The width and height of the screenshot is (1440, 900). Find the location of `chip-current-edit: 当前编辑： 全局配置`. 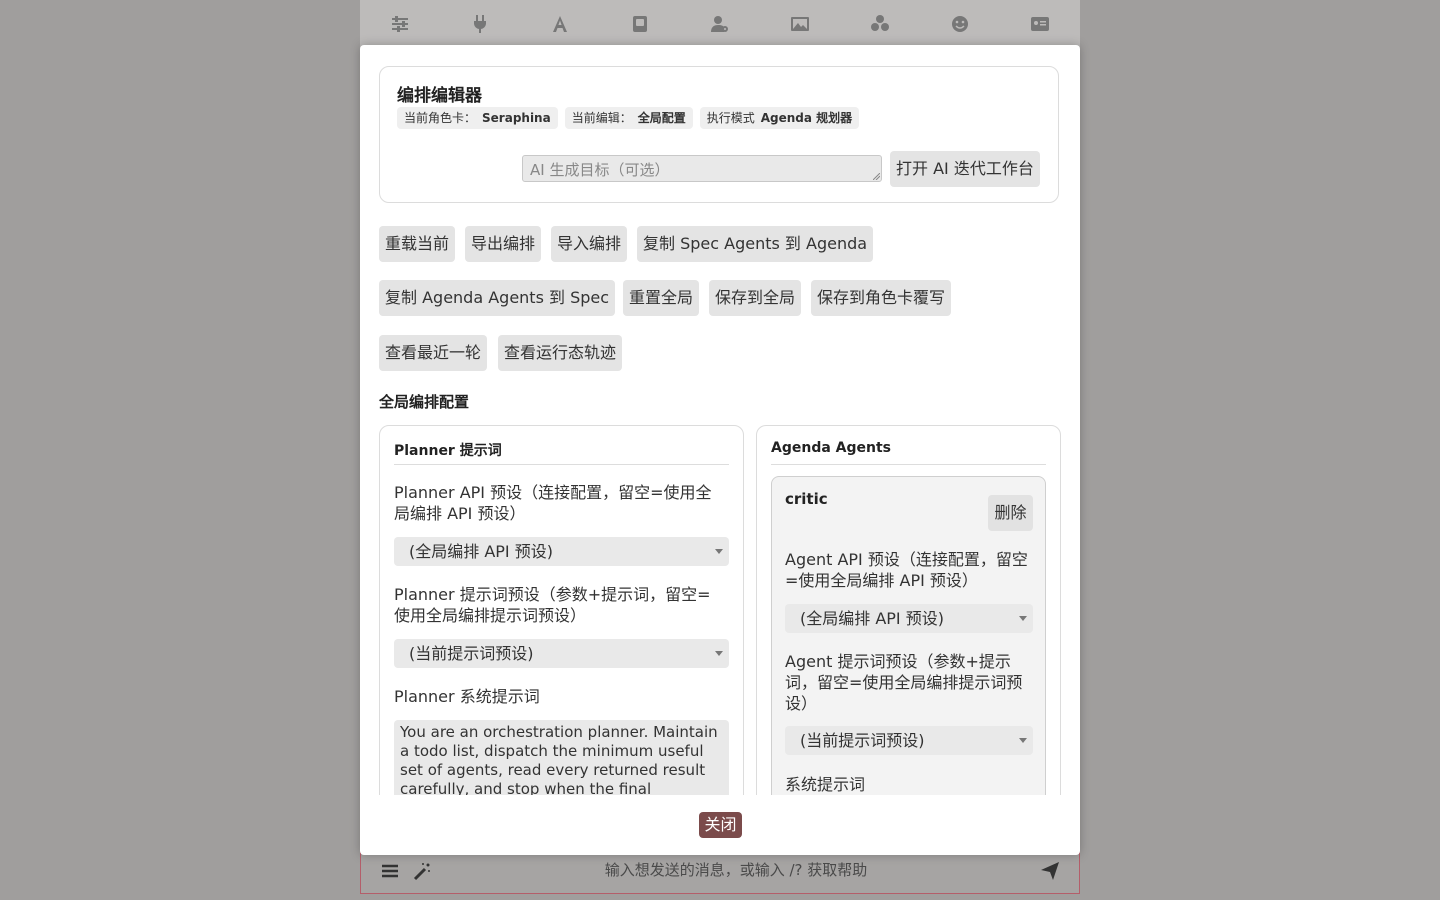

chip-current-edit: 当前编辑： 全局配置 is located at coordinates (628, 118).